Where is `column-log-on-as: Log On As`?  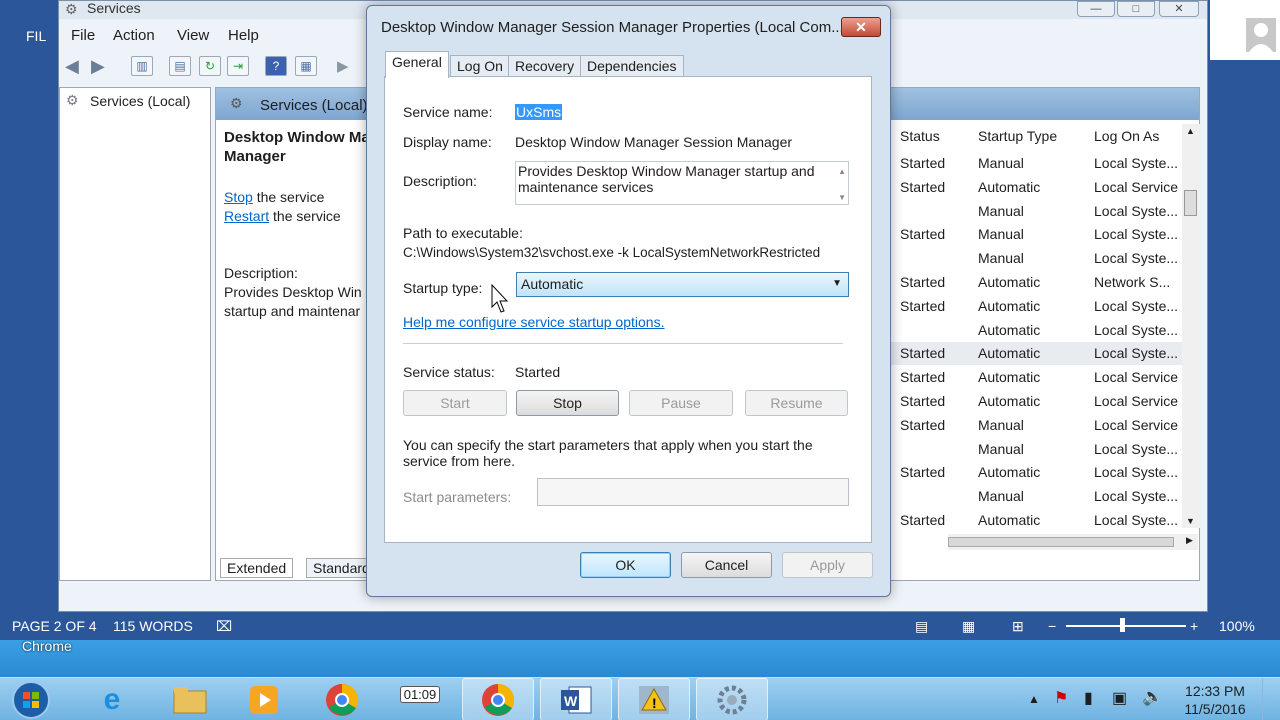
column-log-on-as: Log On As is located at coordinates (1126, 136).